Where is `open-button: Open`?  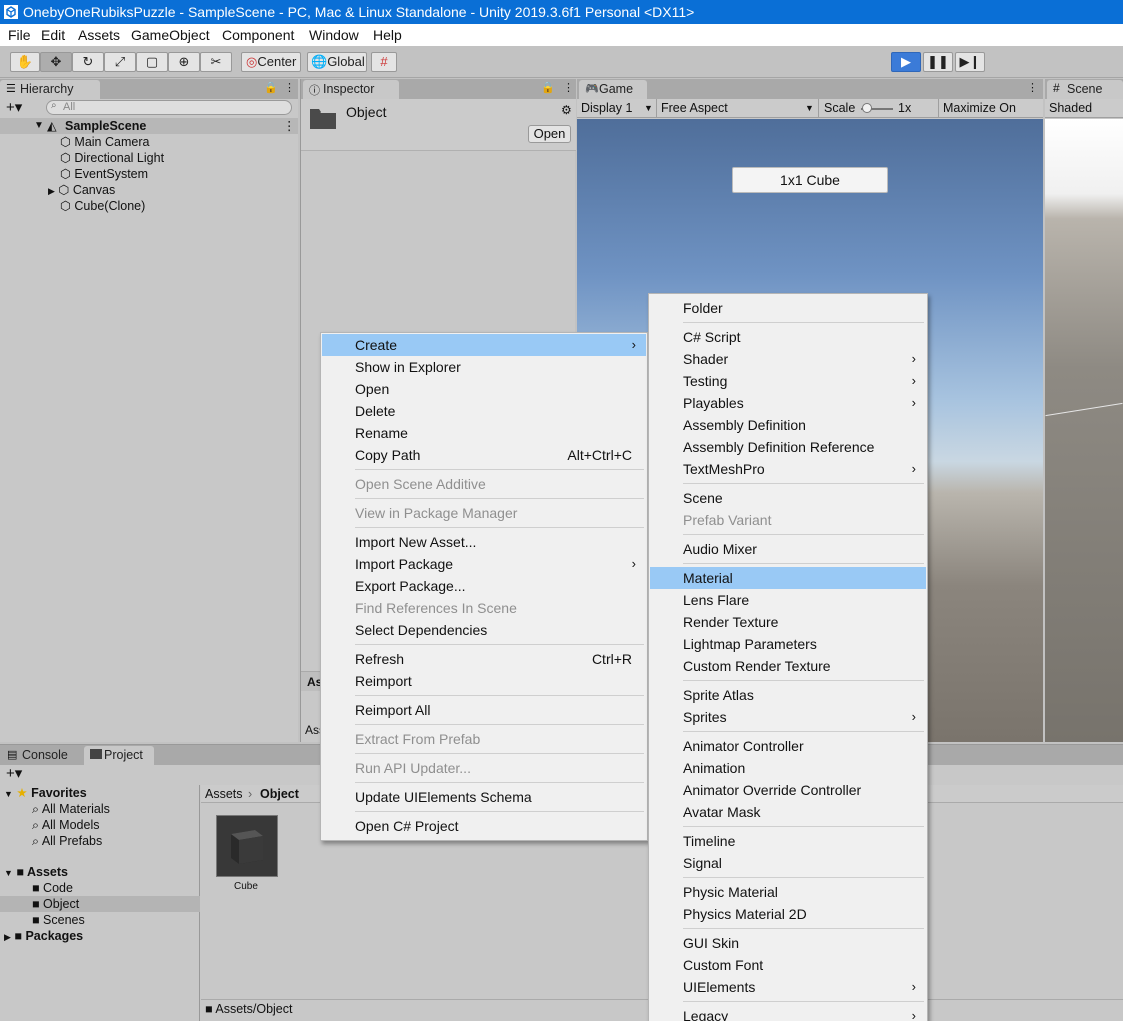 open-button: Open is located at coordinates (549, 134).